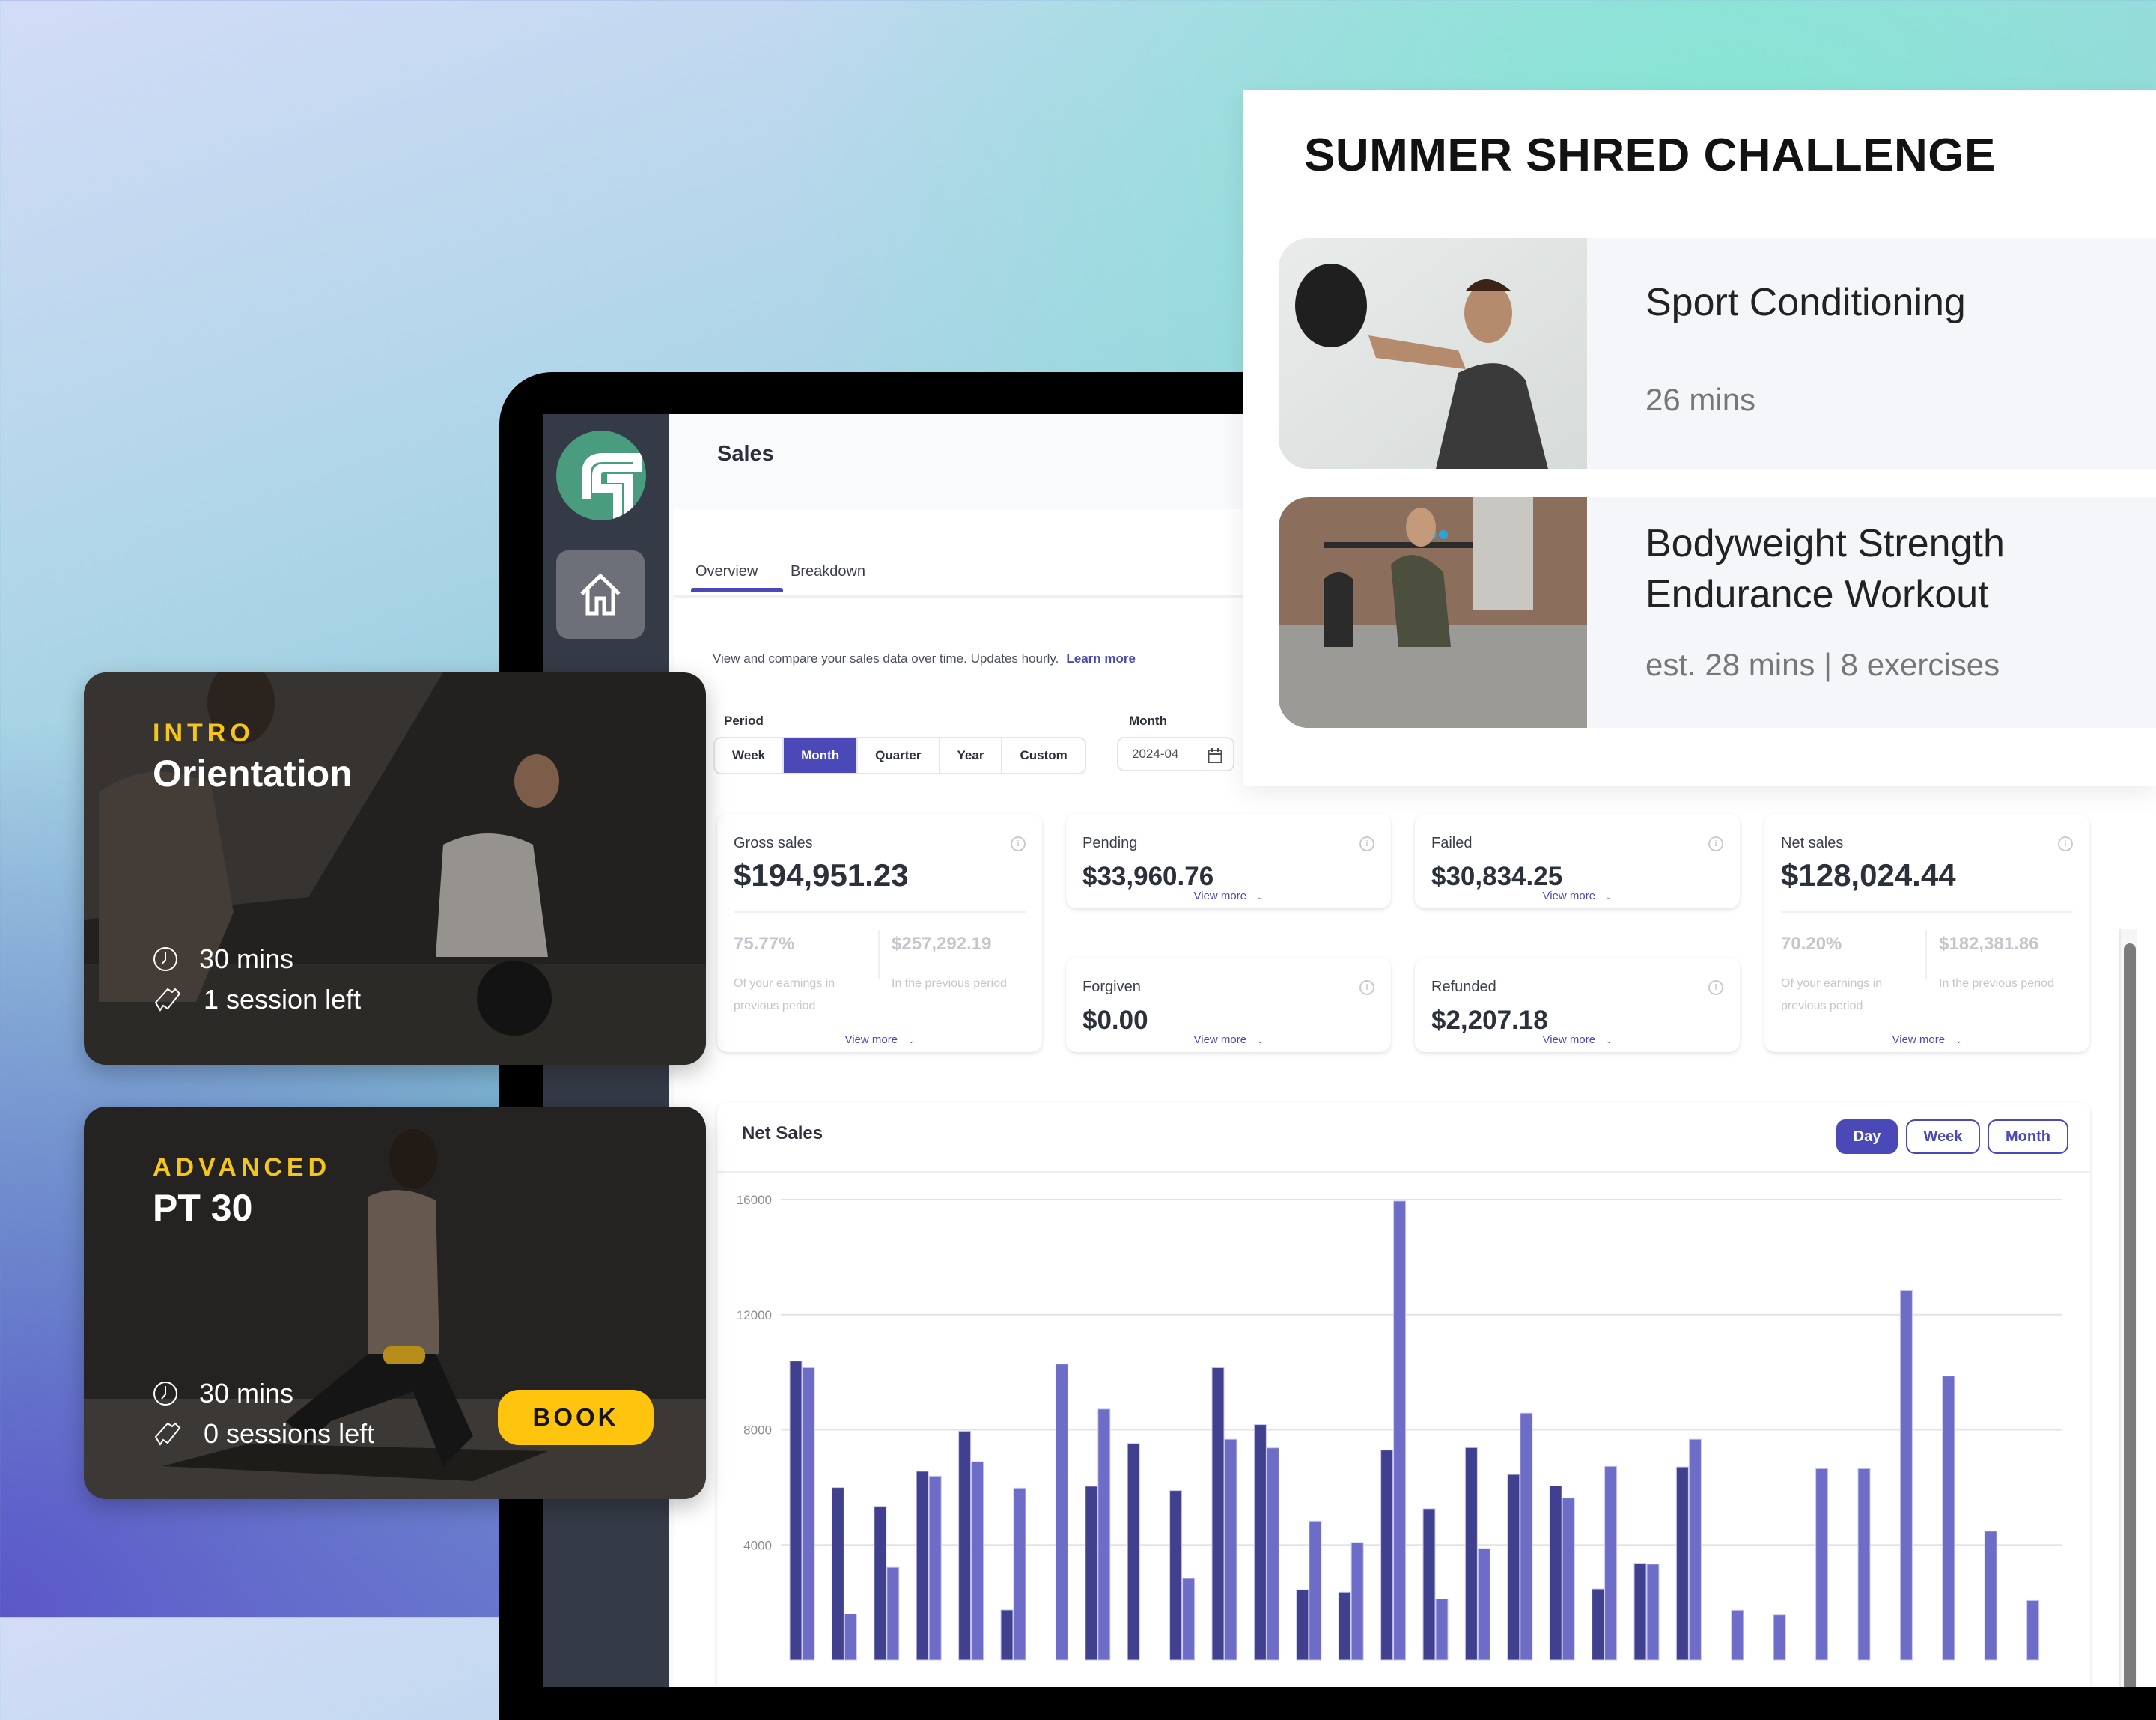 The image size is (2156, 1720). I want to click on period-quarter: Quarter, so click(899, 755).